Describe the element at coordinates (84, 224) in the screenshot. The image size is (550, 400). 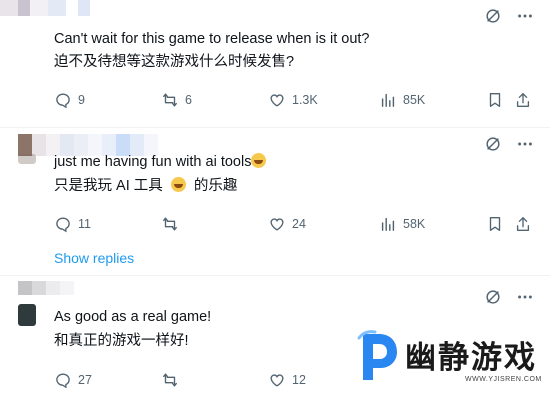
I see `reply-count: 11` at that location.